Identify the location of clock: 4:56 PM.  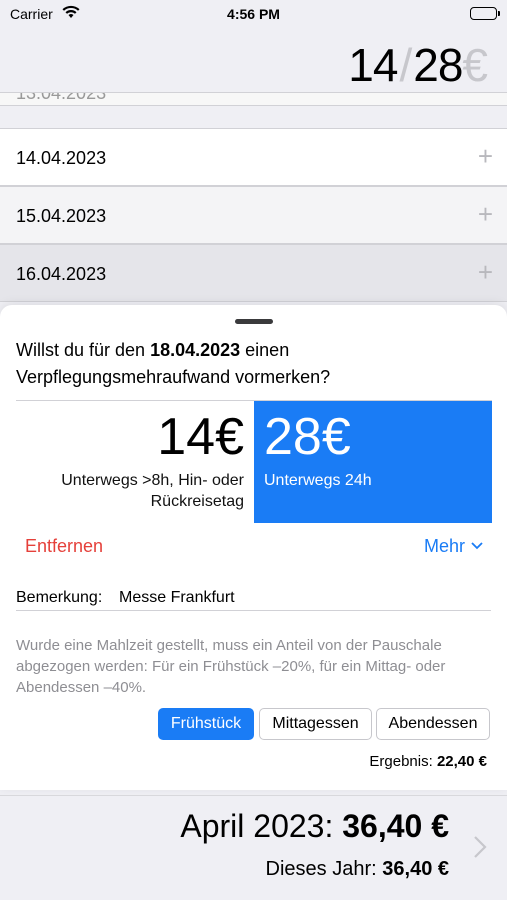
(253, 14).